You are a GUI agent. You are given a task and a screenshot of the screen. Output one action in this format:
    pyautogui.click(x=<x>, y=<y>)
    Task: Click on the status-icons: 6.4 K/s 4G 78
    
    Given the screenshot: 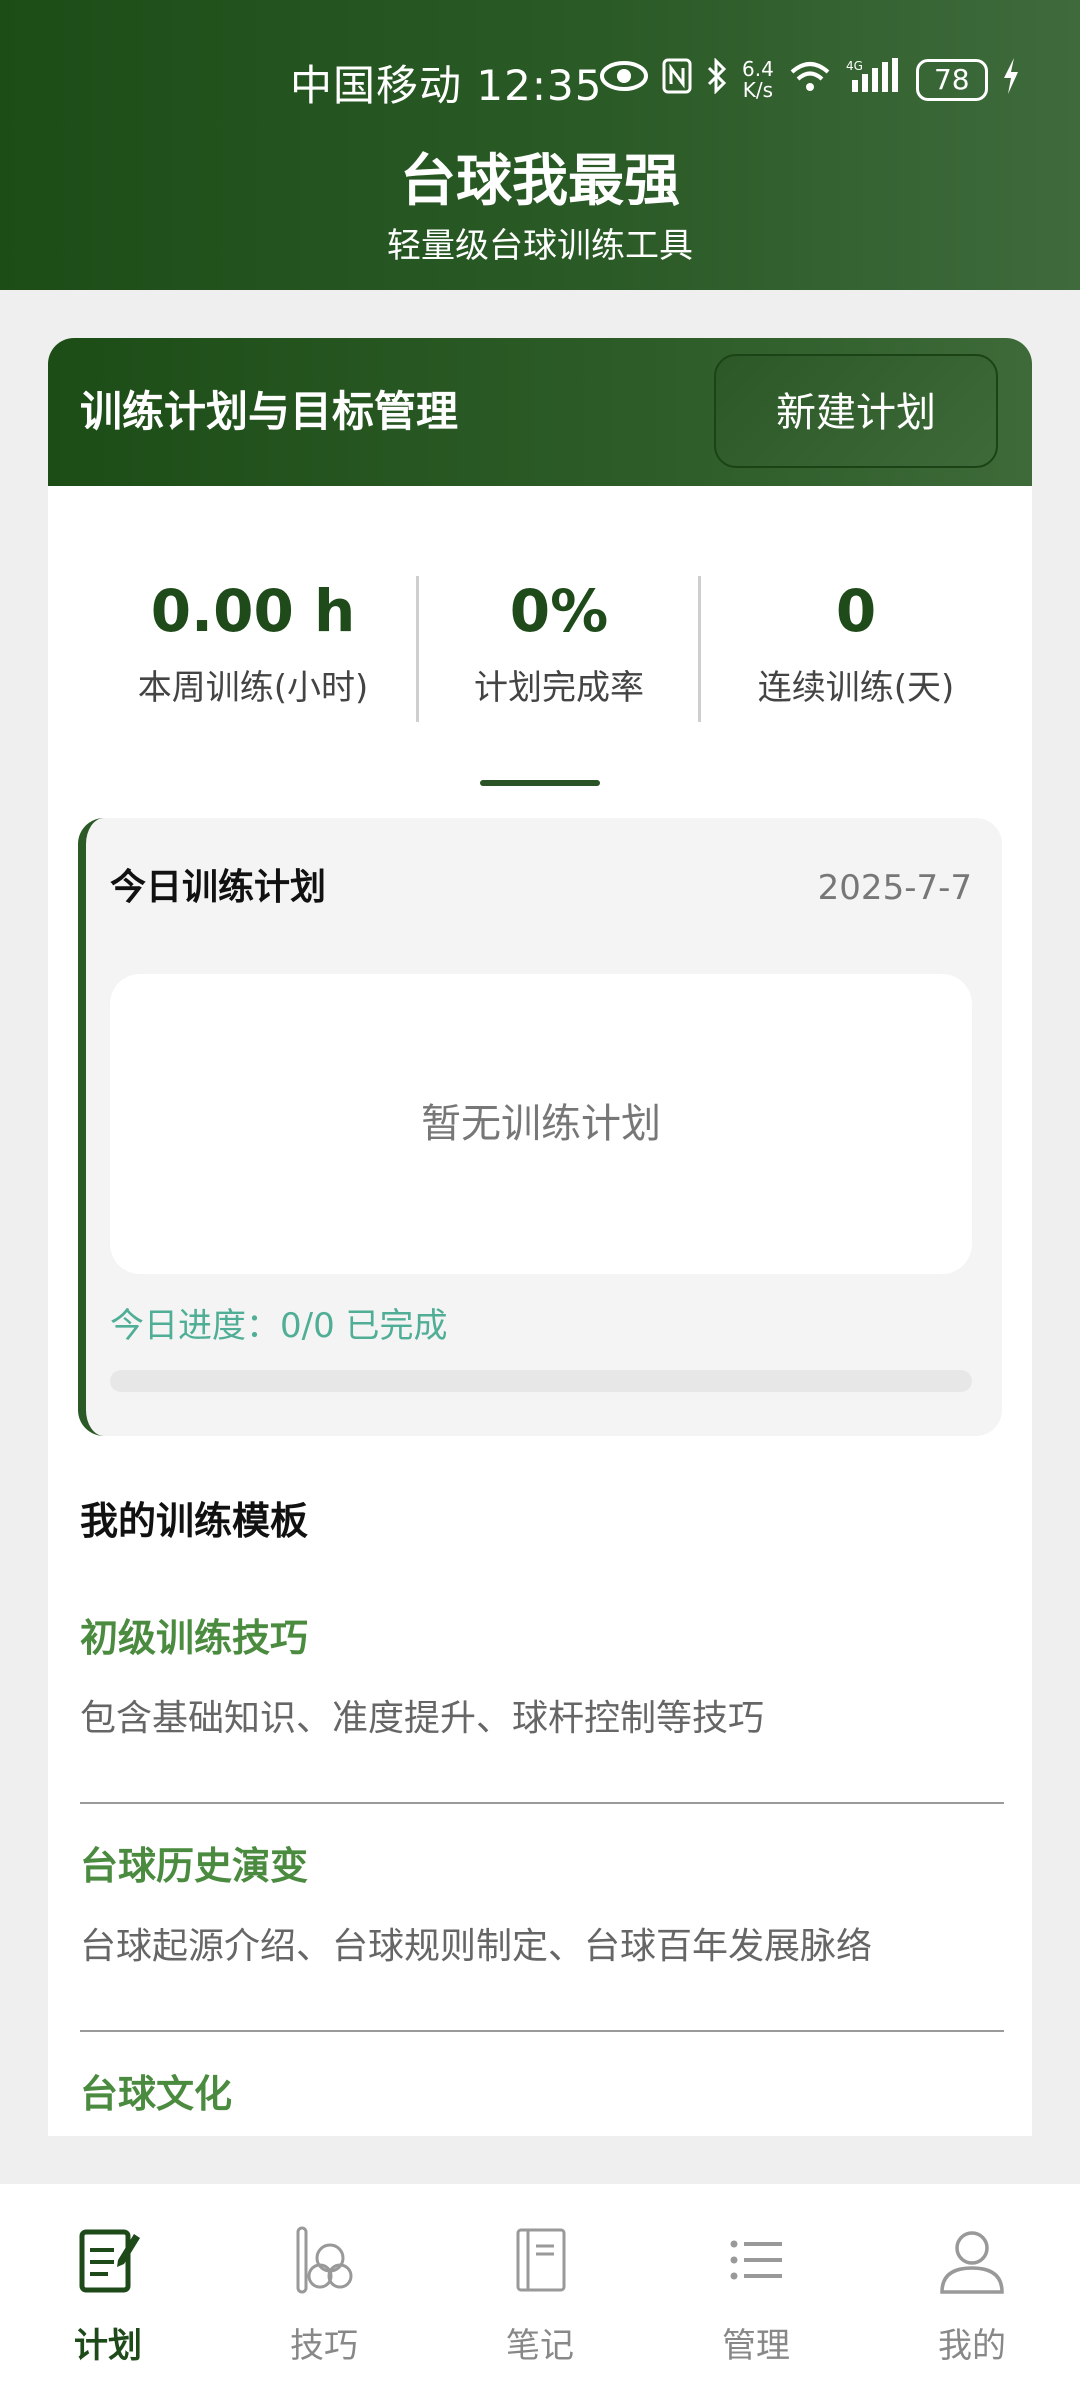 What is the action you would take?
    pyautogui.click(x=810, y=80)
    